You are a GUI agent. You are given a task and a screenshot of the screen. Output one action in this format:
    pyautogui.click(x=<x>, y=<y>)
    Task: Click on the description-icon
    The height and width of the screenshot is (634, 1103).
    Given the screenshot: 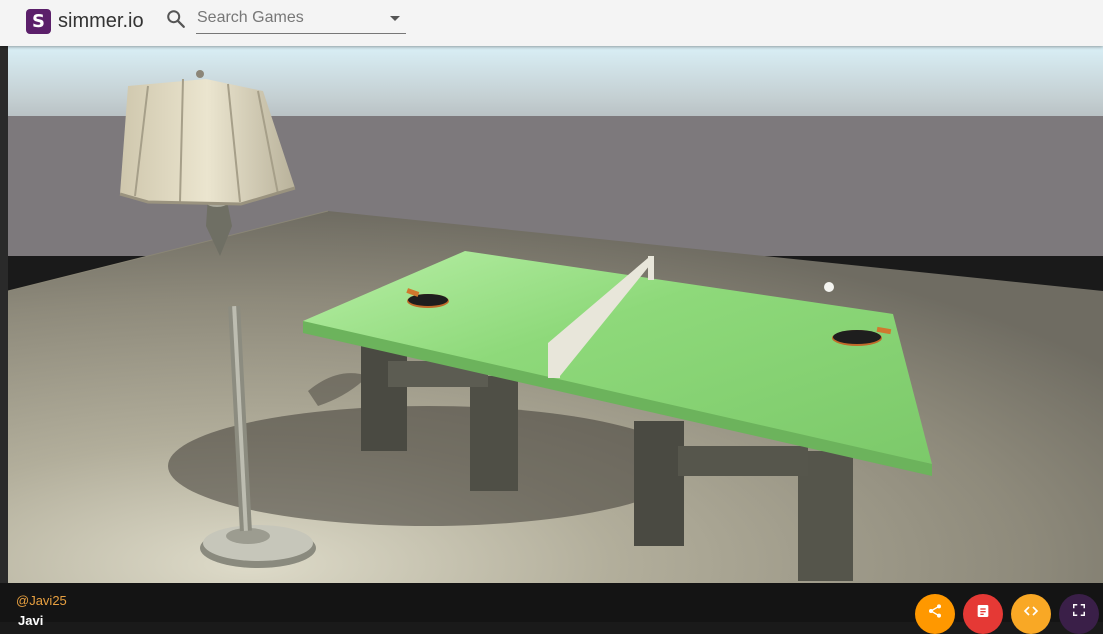 What is the action you would take?
    pyautogui.click(x=983, y=611)
    